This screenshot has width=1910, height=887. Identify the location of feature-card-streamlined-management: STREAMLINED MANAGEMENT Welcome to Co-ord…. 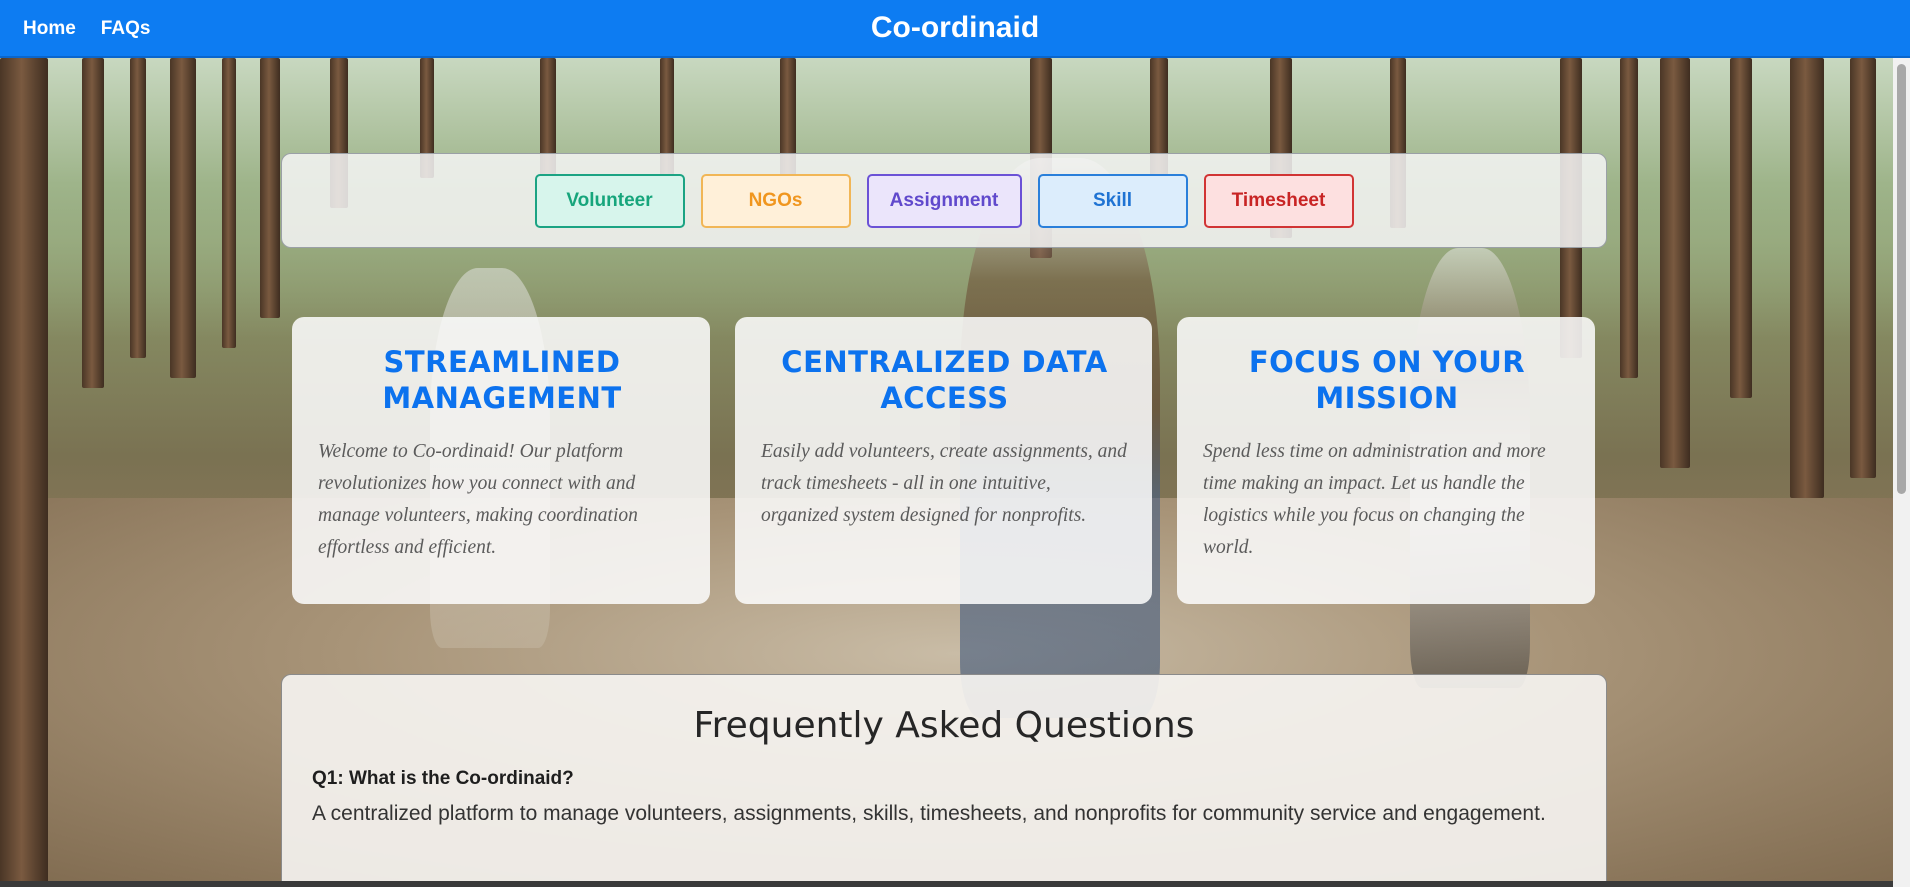
(501, 460).